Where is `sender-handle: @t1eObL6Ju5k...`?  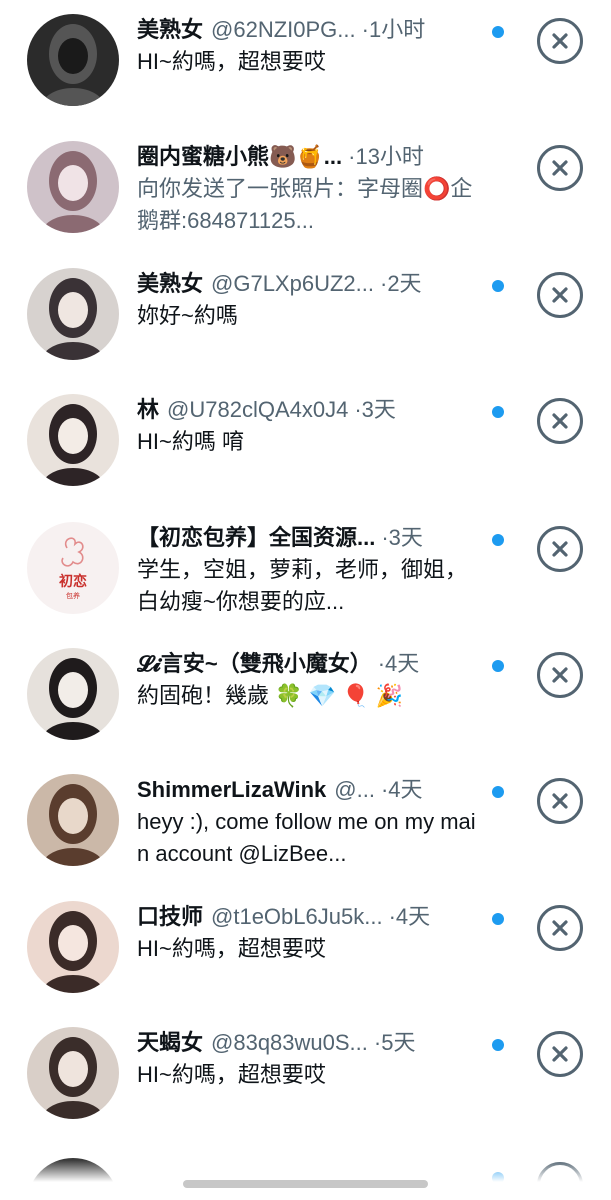
sender-handle: @t1eObL6Ju5k... is located at coordinates (297, 916).